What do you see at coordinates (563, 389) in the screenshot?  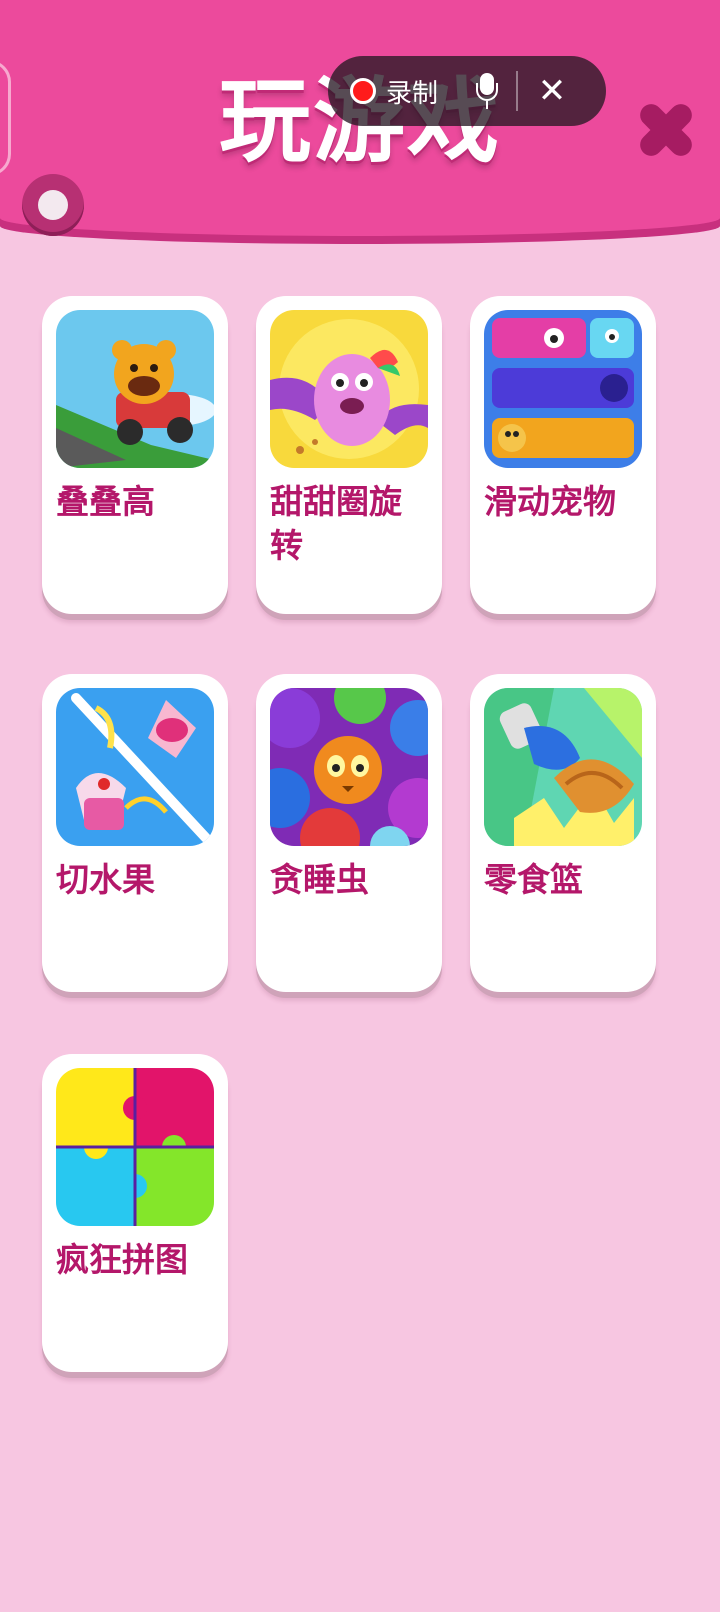 I see `sliding-pets-icon` at bounding box center [563, 389].